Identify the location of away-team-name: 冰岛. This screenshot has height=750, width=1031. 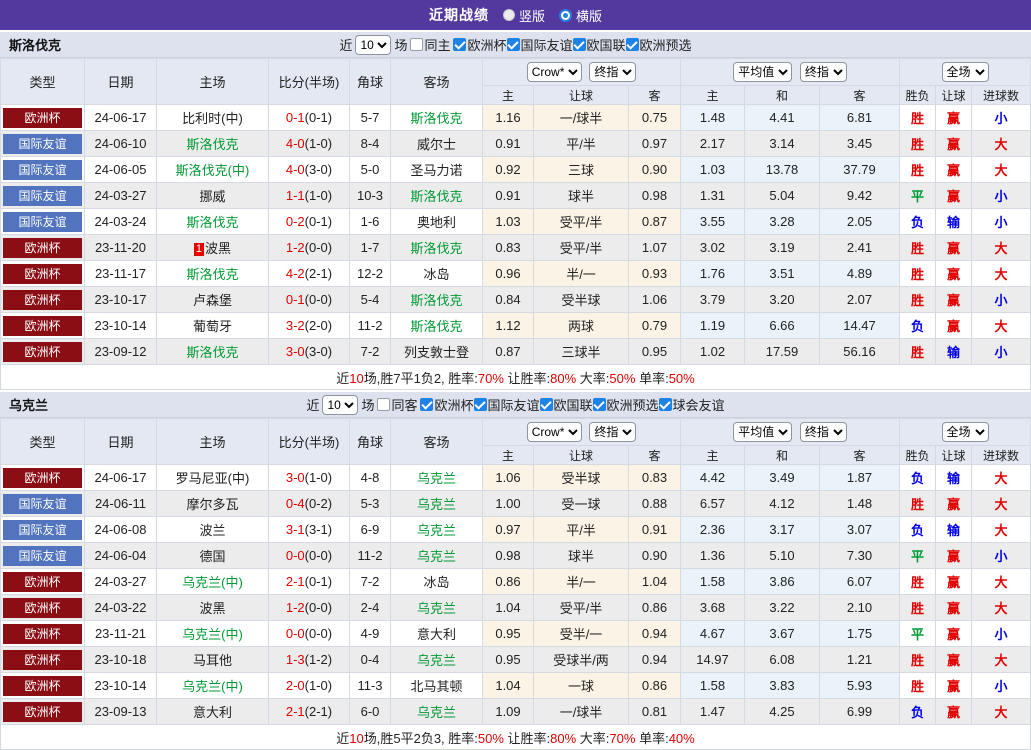
(436, 582).